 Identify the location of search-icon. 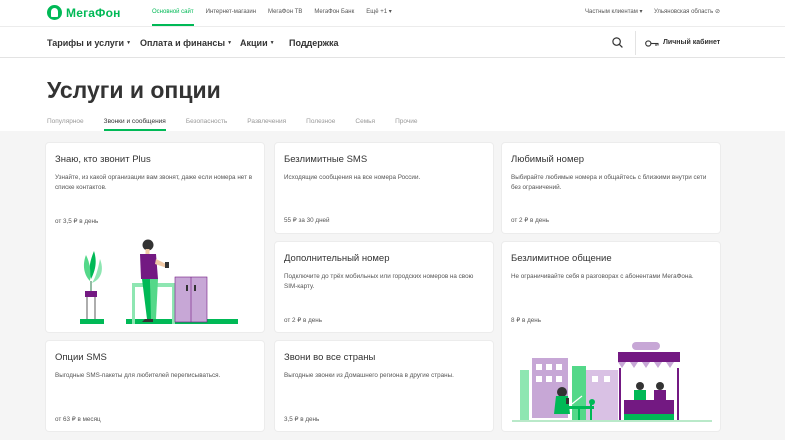
(617, 42).